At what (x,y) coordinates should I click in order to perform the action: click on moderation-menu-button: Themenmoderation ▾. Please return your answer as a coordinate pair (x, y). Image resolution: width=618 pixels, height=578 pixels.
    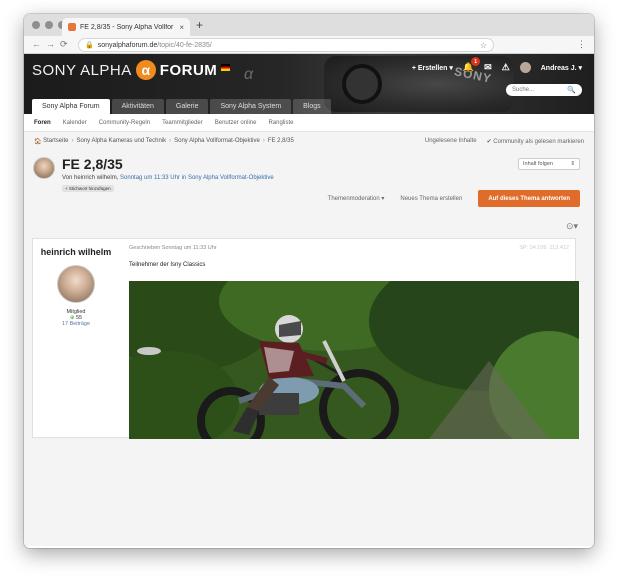
    Looking at the image, I should click on (356, 198).